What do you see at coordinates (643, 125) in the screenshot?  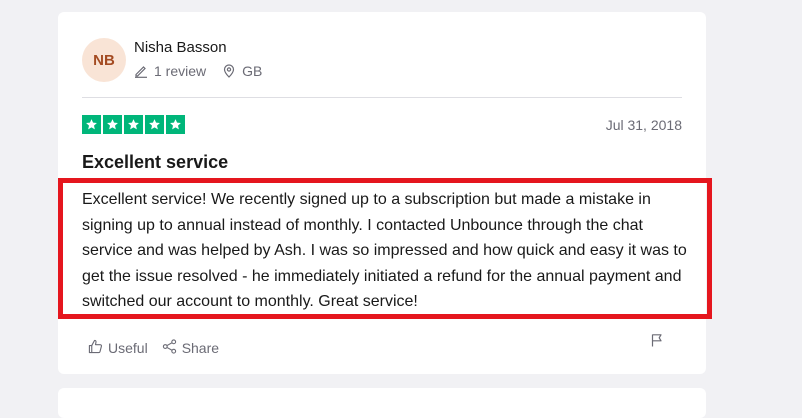 I see `review-date: Jul 31, 2018` at bounding box center [643, 125].